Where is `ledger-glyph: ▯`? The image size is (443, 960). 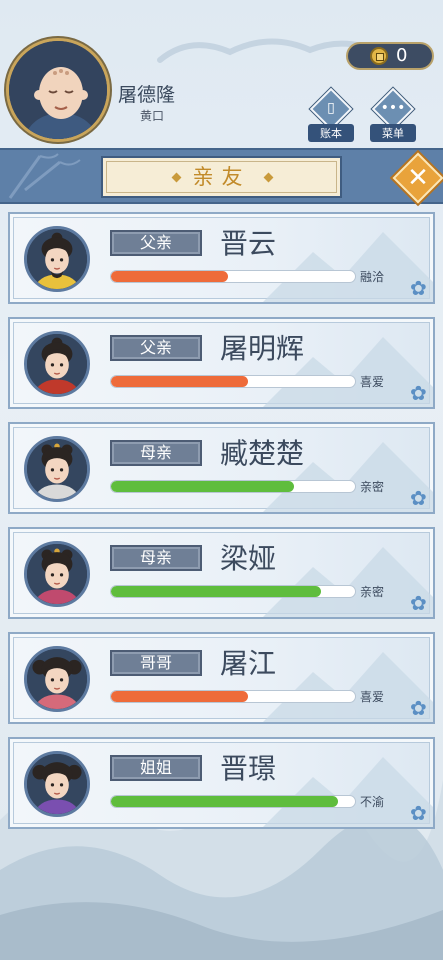
ledger-glyph: ▯ is located at coordinates (331, 108).